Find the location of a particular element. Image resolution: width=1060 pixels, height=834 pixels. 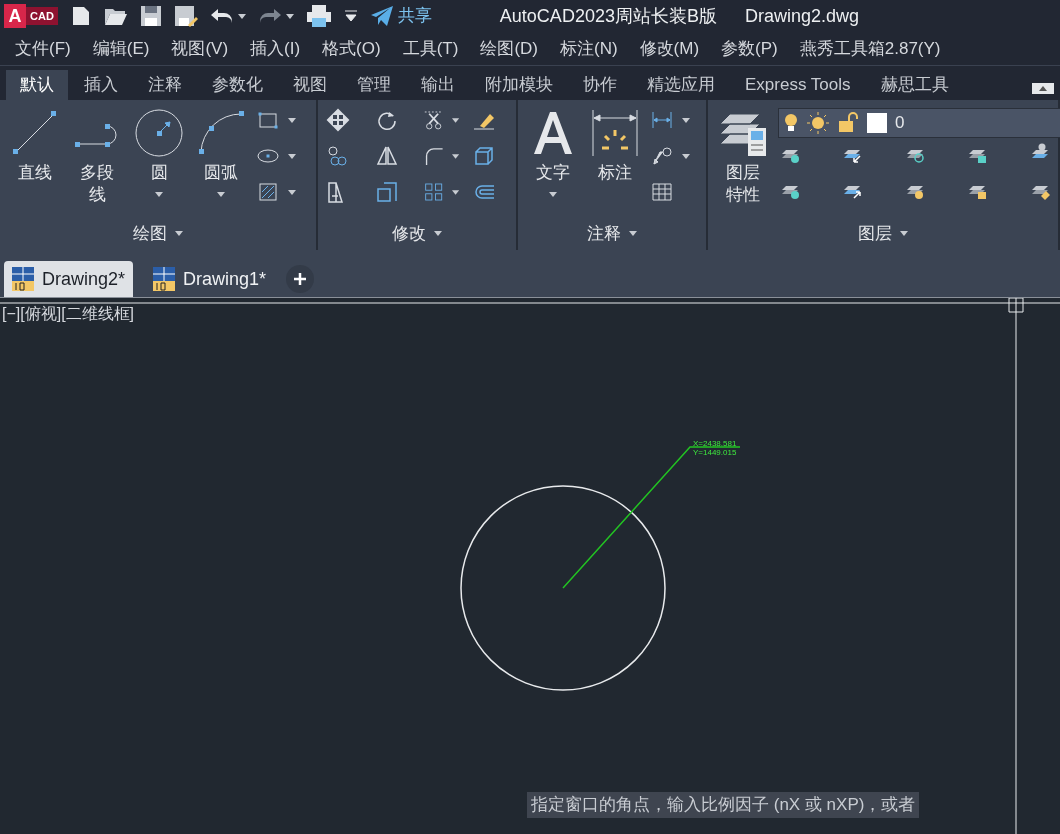

ribbon-tab: 精选应用 is located at coordinates (681, 85).